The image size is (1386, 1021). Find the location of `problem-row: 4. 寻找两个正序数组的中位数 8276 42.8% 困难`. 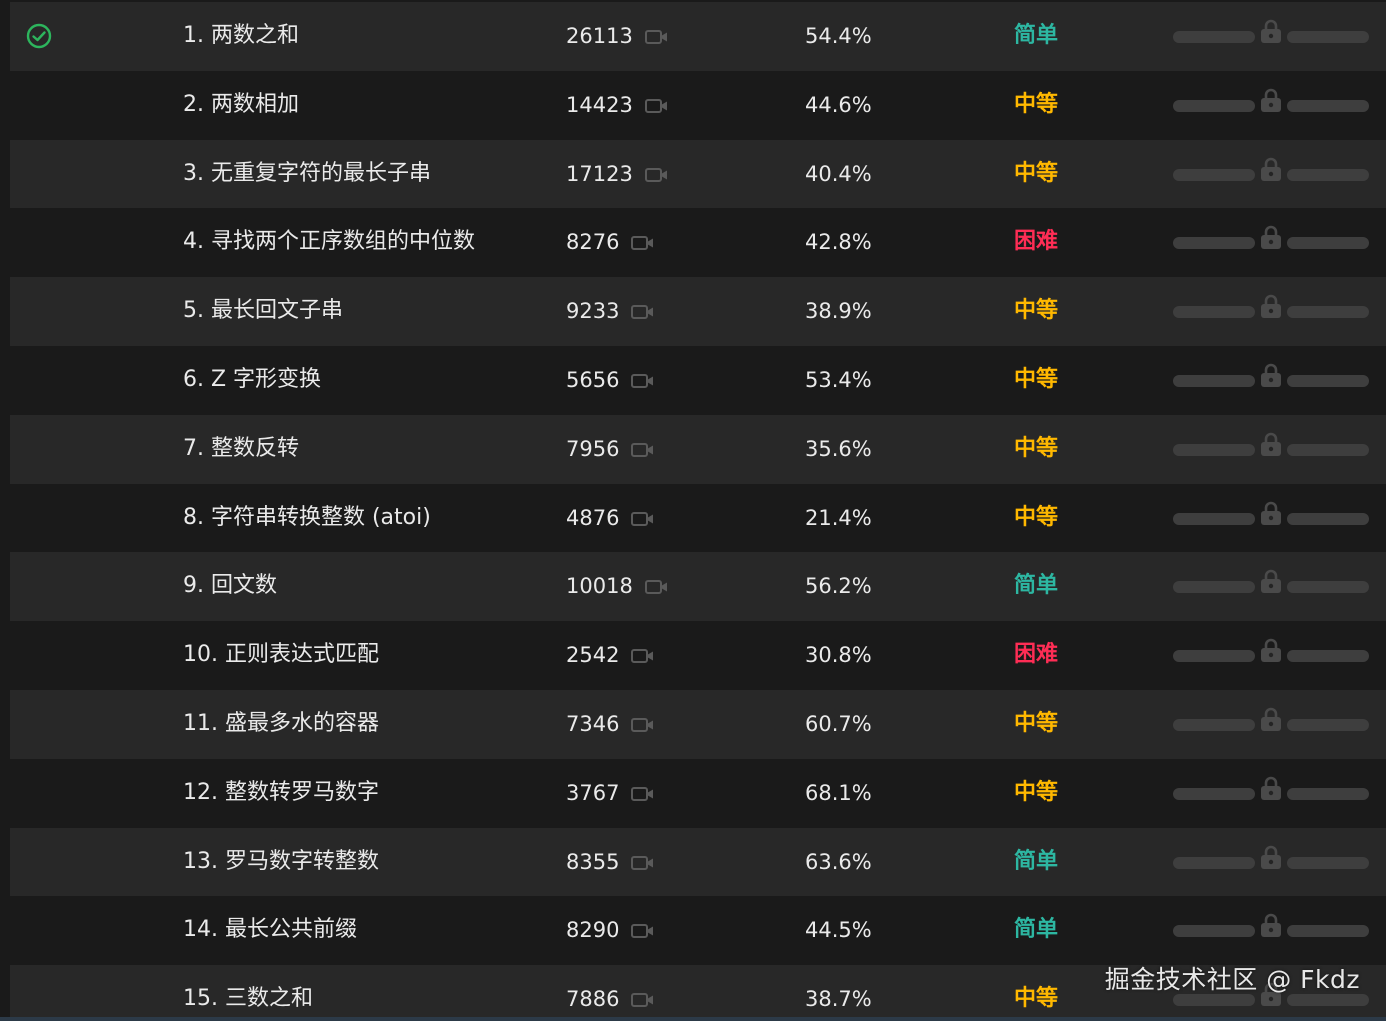

problem-row: 4. 寻找两个正序数组的中位数 8276 42.8% 困难 is located at coordinates (698, 243).